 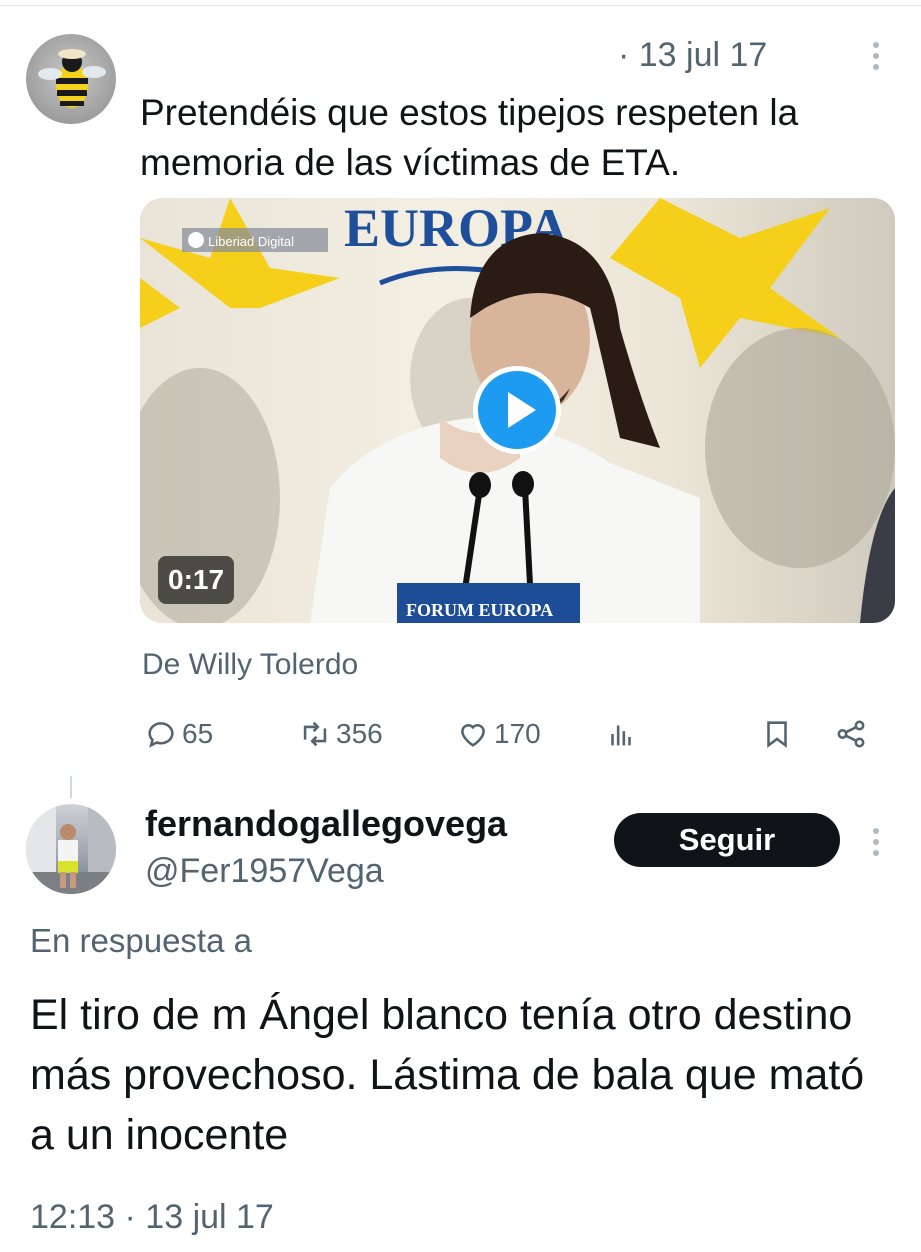 What do you see at coordinates (692, 55) in the screenshot?
I see `tweet-date: · 13 jul 17` at bounding box center [692, 55].